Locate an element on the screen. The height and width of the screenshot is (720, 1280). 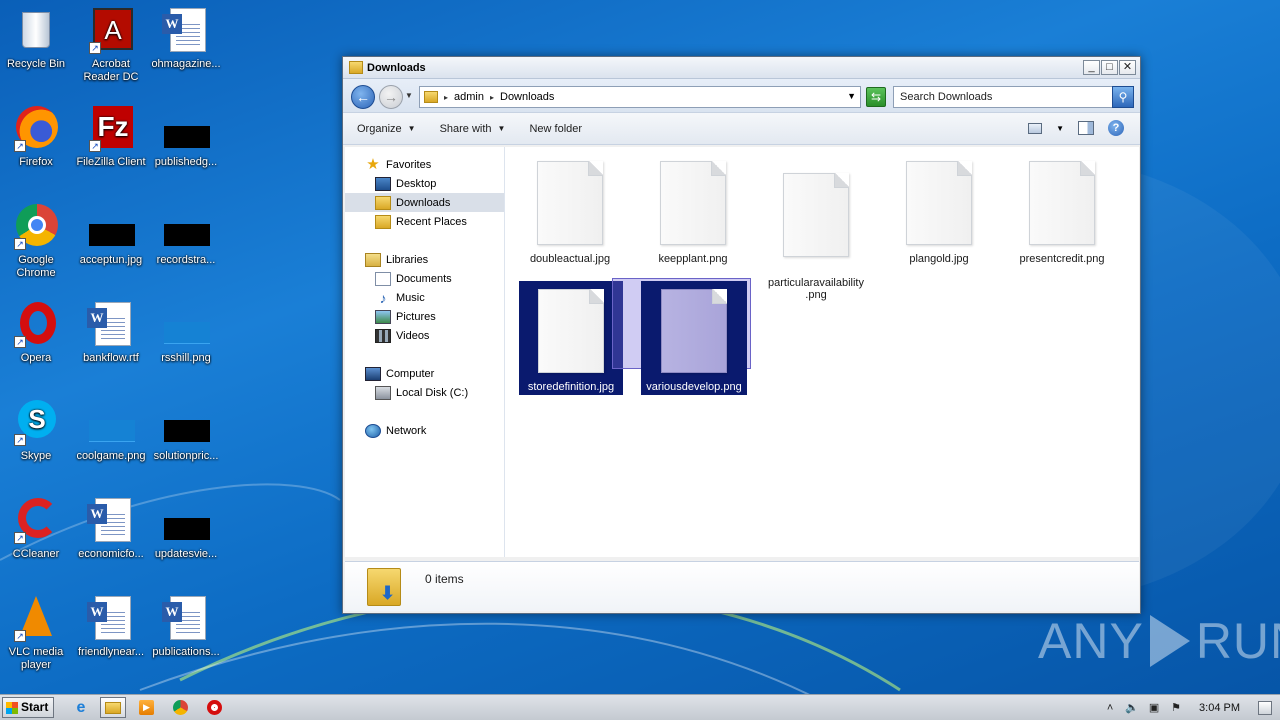
window-titlebar: Downloads _ □ ✕ is located at coordinates (741, 68).